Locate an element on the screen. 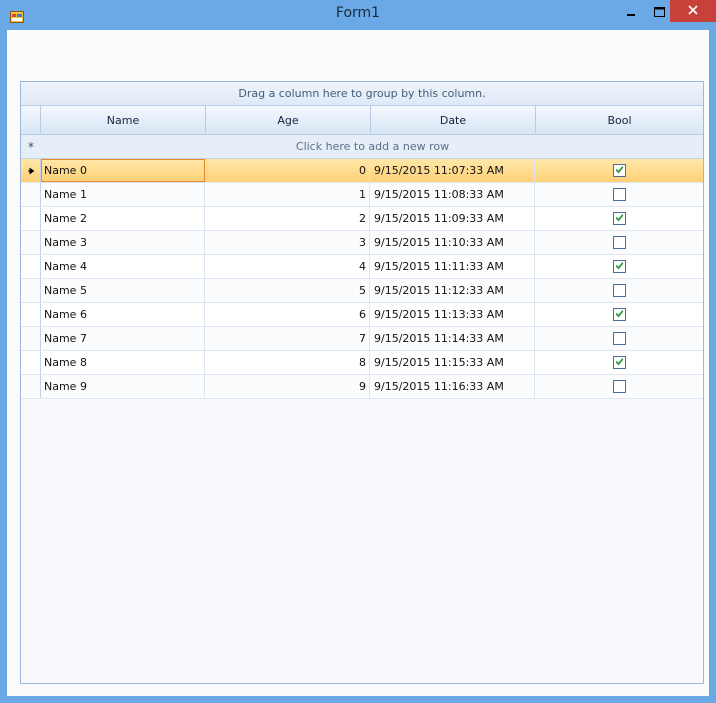 This screenshot has height=703, width=716. cell-date: 9/15/2015 11:15:33 AM is located at coordinates (453, 362).